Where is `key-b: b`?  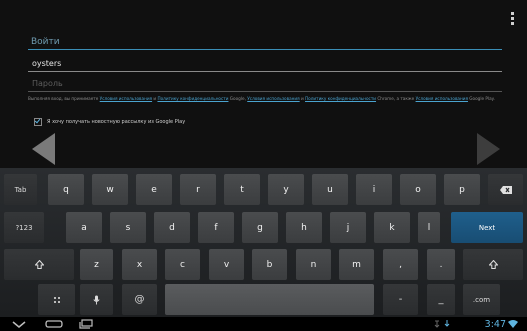
key-b: b is located at coordinates (269, 264).